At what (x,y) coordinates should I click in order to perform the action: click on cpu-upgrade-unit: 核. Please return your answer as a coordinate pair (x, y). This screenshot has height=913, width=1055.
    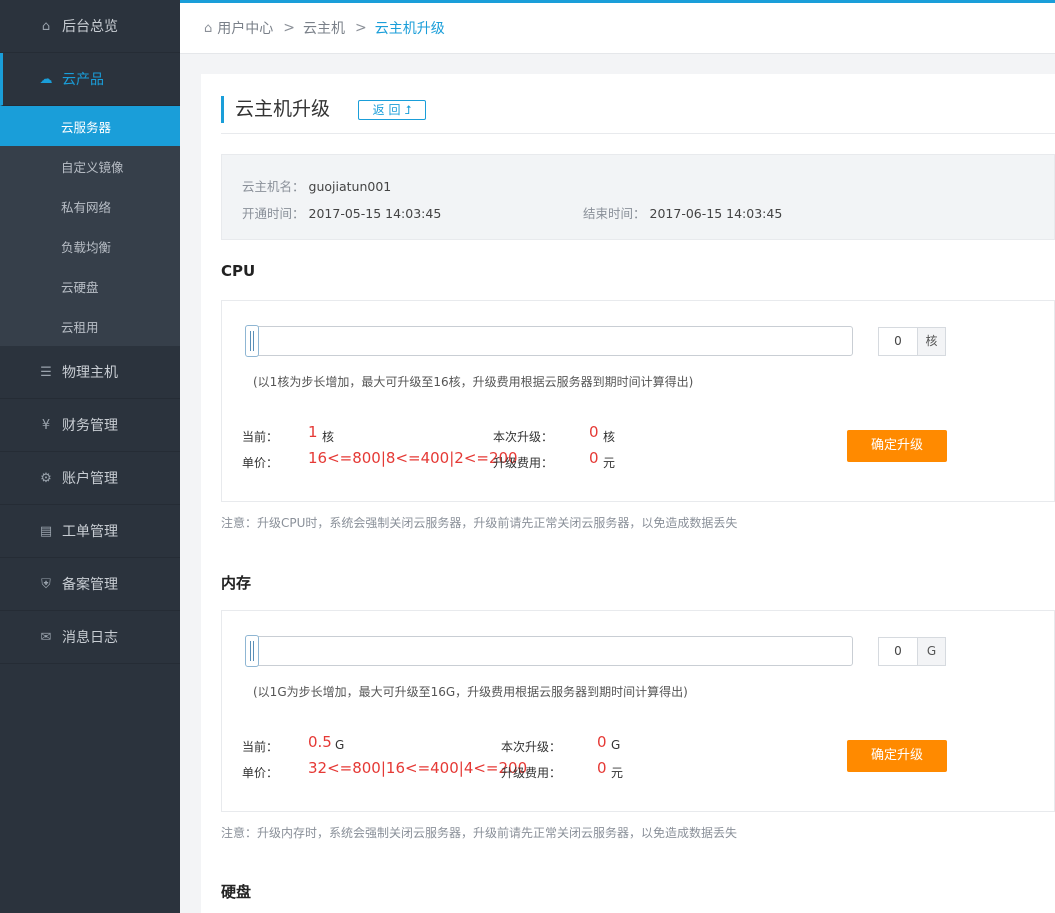
    Looking at the image, I should click on (609, 437).